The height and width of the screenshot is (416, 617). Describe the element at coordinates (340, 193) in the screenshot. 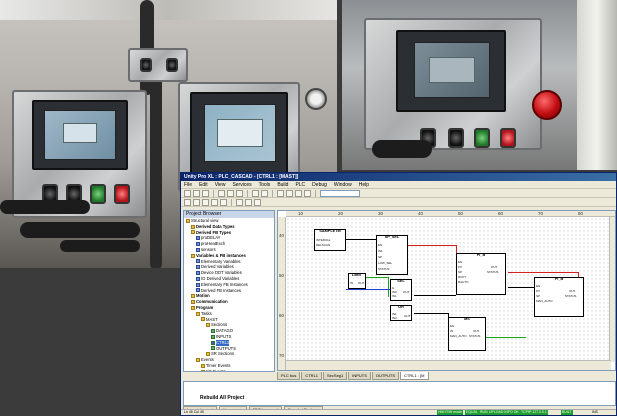

I see `search-combo` at that location.